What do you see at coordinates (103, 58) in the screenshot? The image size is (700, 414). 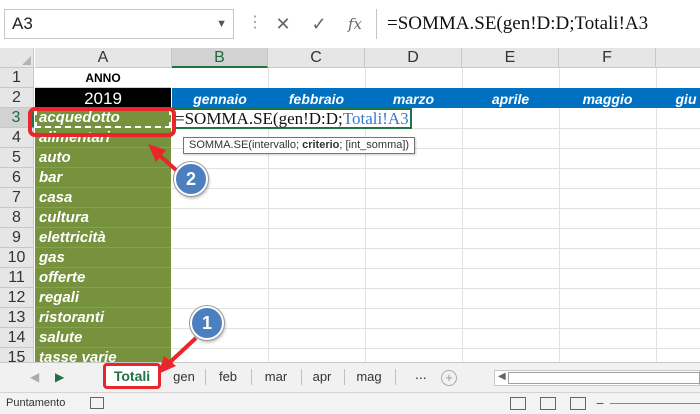 I see `column-header-a: A` at bounding box center [103, 58].